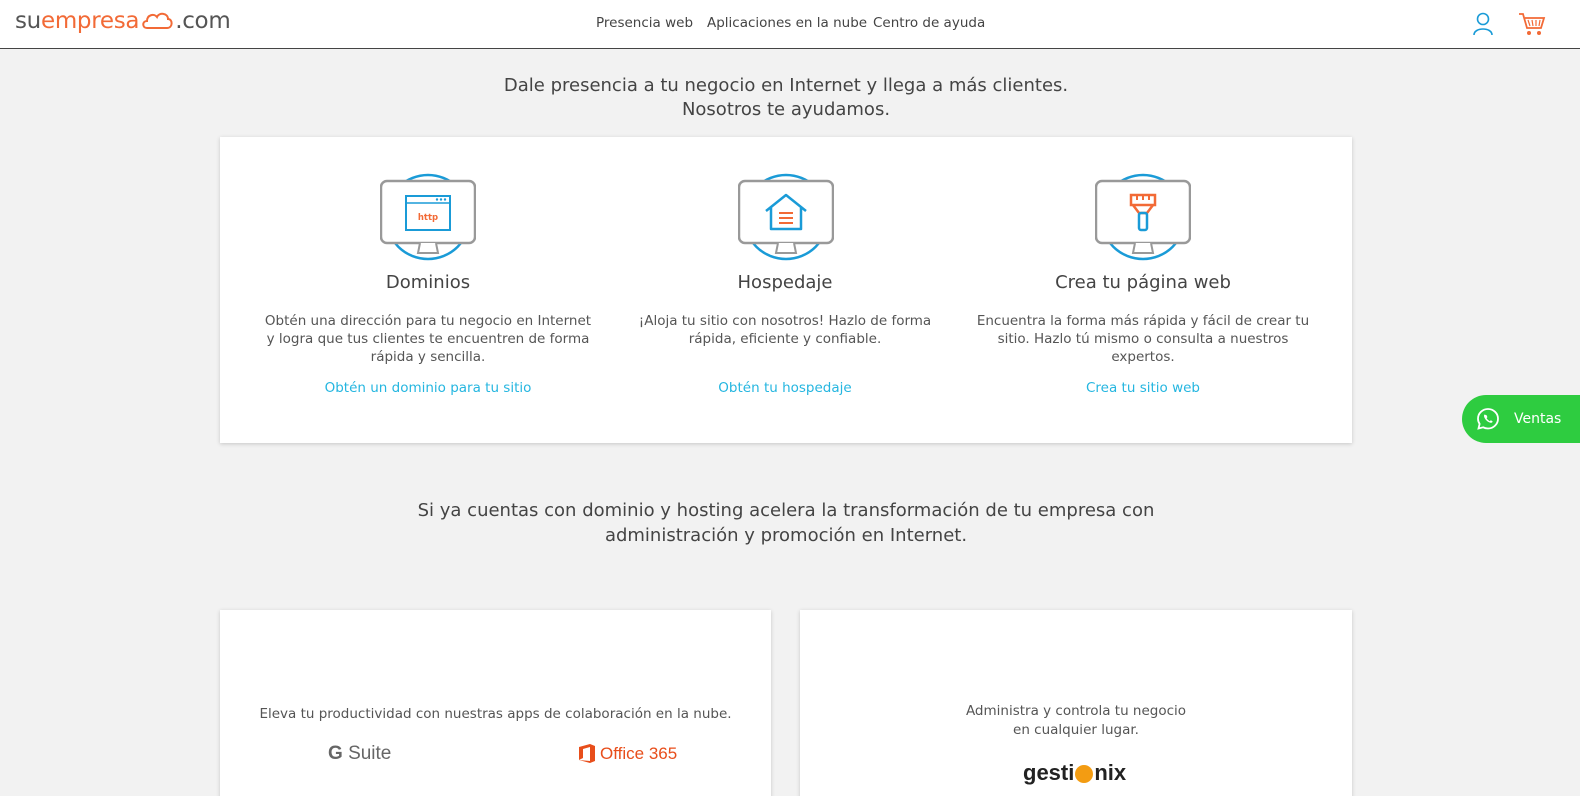 This screenshot has width=1580, height=796. I want to click on nav-aplicaciones-nube: Aplicaciones en la nube, so click(787, 23).